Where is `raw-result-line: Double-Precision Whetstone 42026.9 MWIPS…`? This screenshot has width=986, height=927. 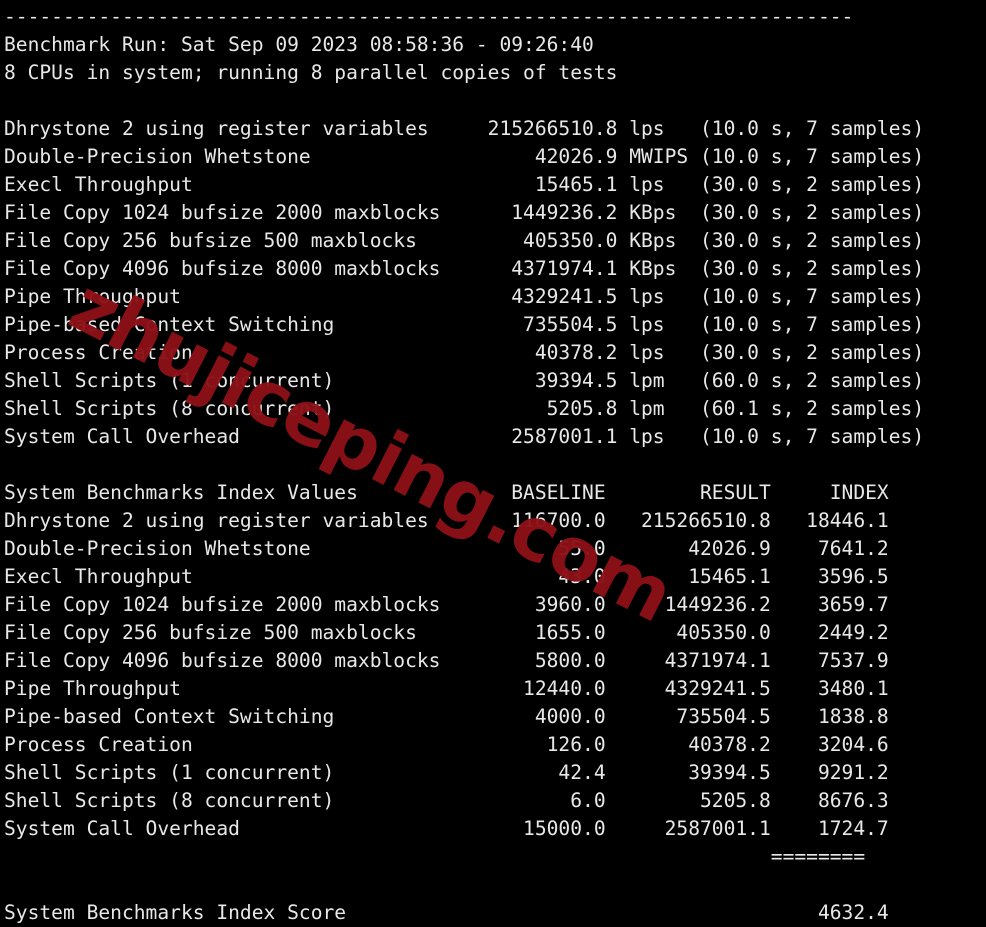 raw-result-line: Double-Precision Whetstone 42026.9 MWIPS… is located at coordinates (464, 156).